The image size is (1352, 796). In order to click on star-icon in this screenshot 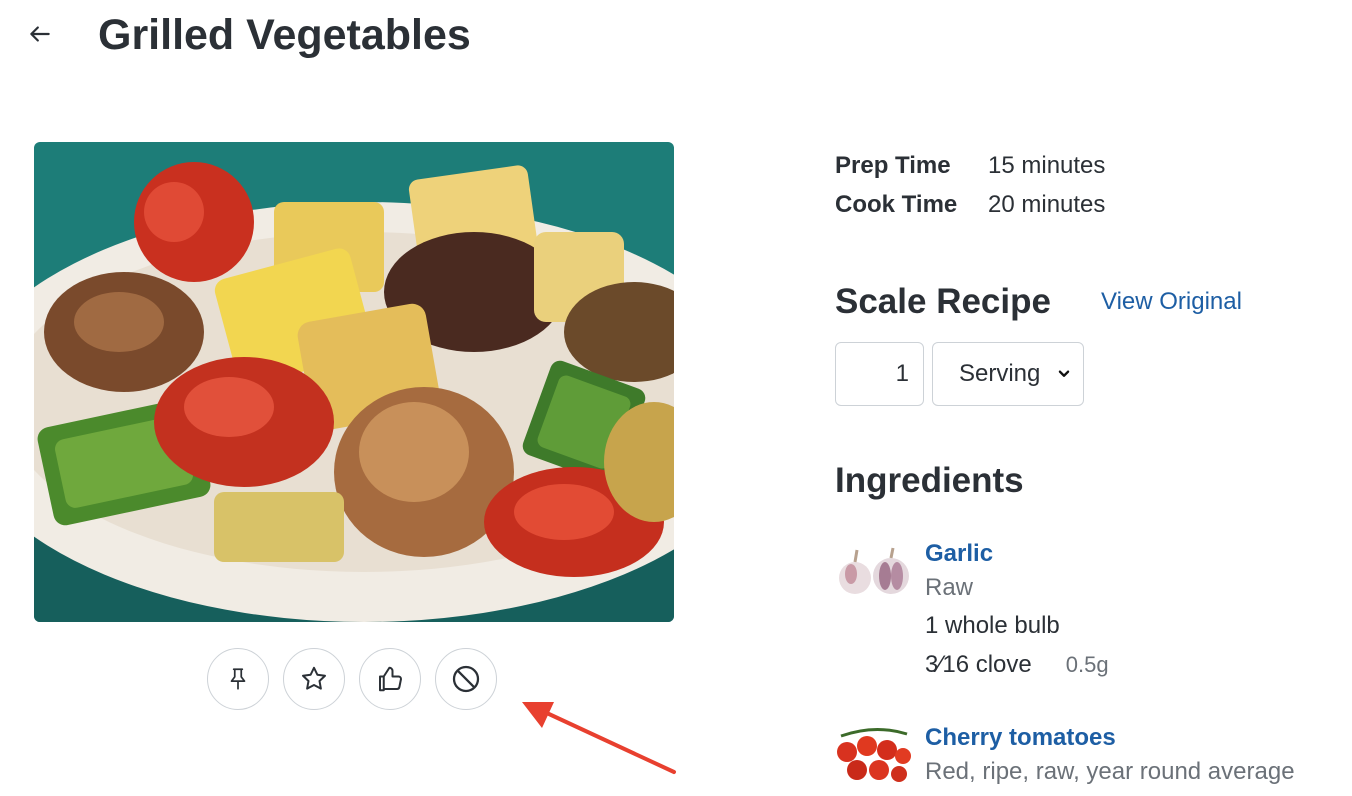, I will do `click(314, 678)`.